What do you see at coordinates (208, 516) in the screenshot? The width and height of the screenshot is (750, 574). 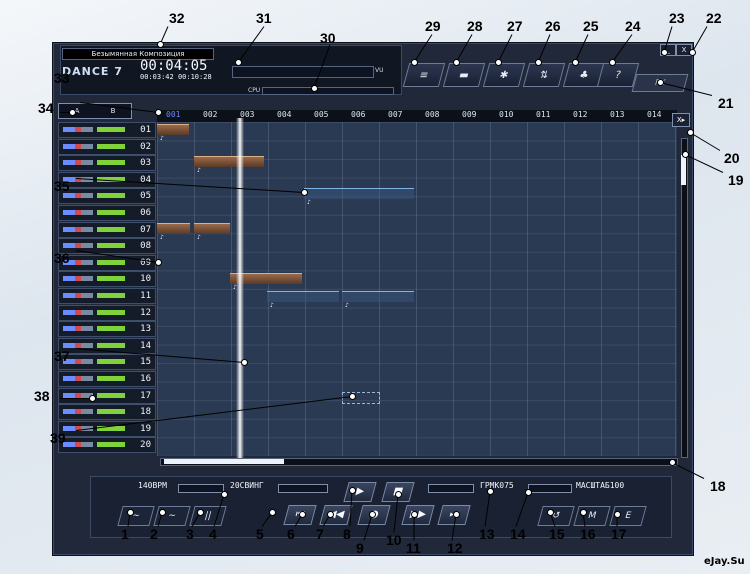 I see `mode-button-3: ||` at bounding box center [208, 516].